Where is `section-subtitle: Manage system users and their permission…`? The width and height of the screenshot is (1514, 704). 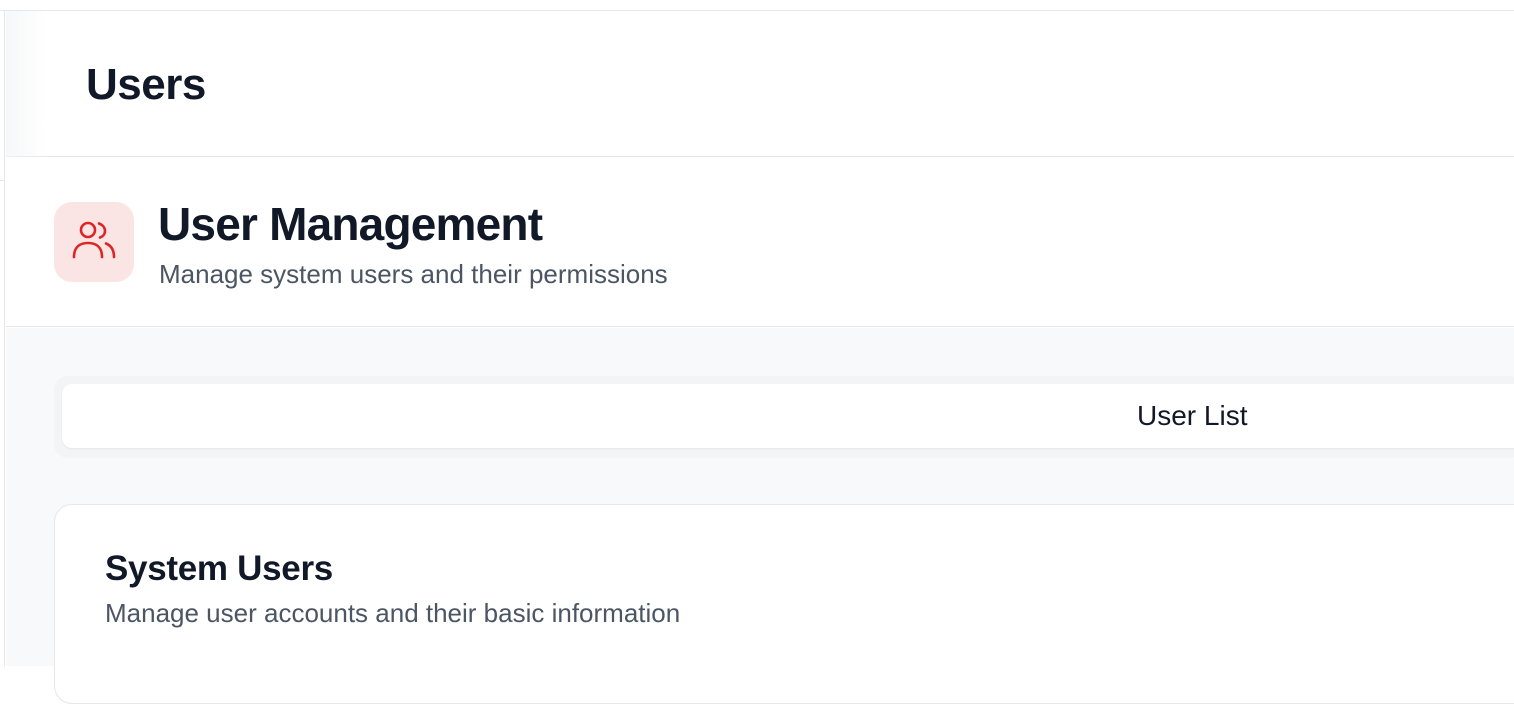
section-subtitle: Manage system users and their permission… is located at coordinates (413, 274).